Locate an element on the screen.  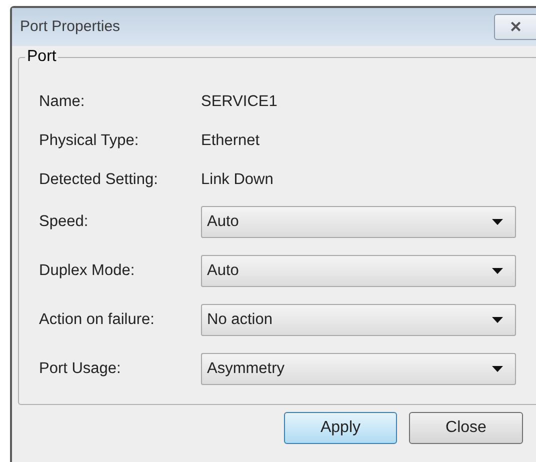
field-label: Action on failure: is located at coordinates (97, 320).